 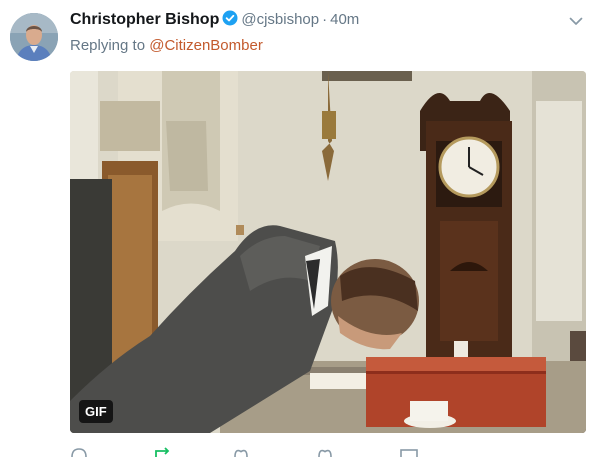 What do you see at coordinates (79, 453) in the screenshot?
I see `reply-icon` at bounding box center [79, 453].